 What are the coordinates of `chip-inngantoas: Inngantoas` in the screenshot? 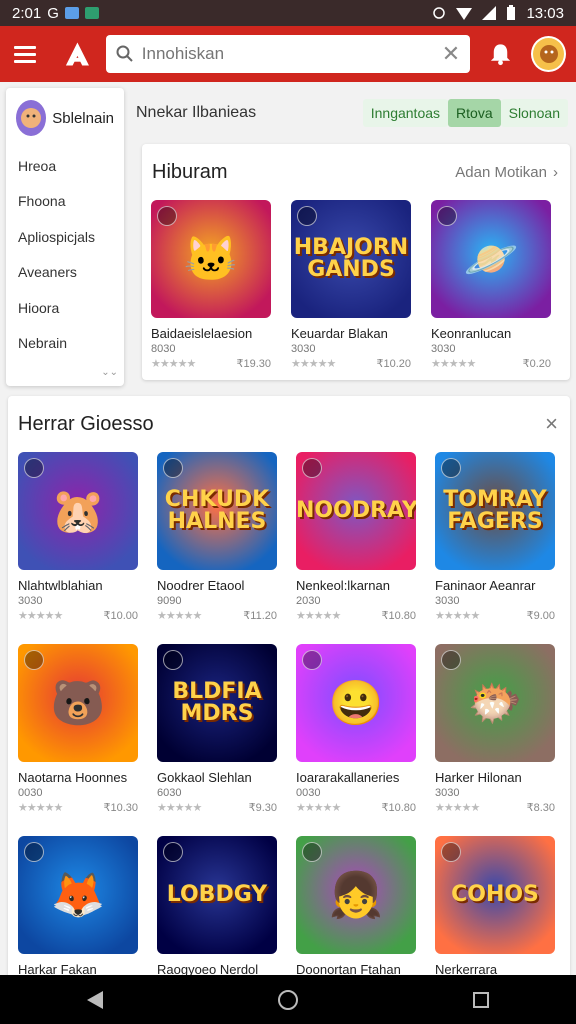 It's located at (405, 113).